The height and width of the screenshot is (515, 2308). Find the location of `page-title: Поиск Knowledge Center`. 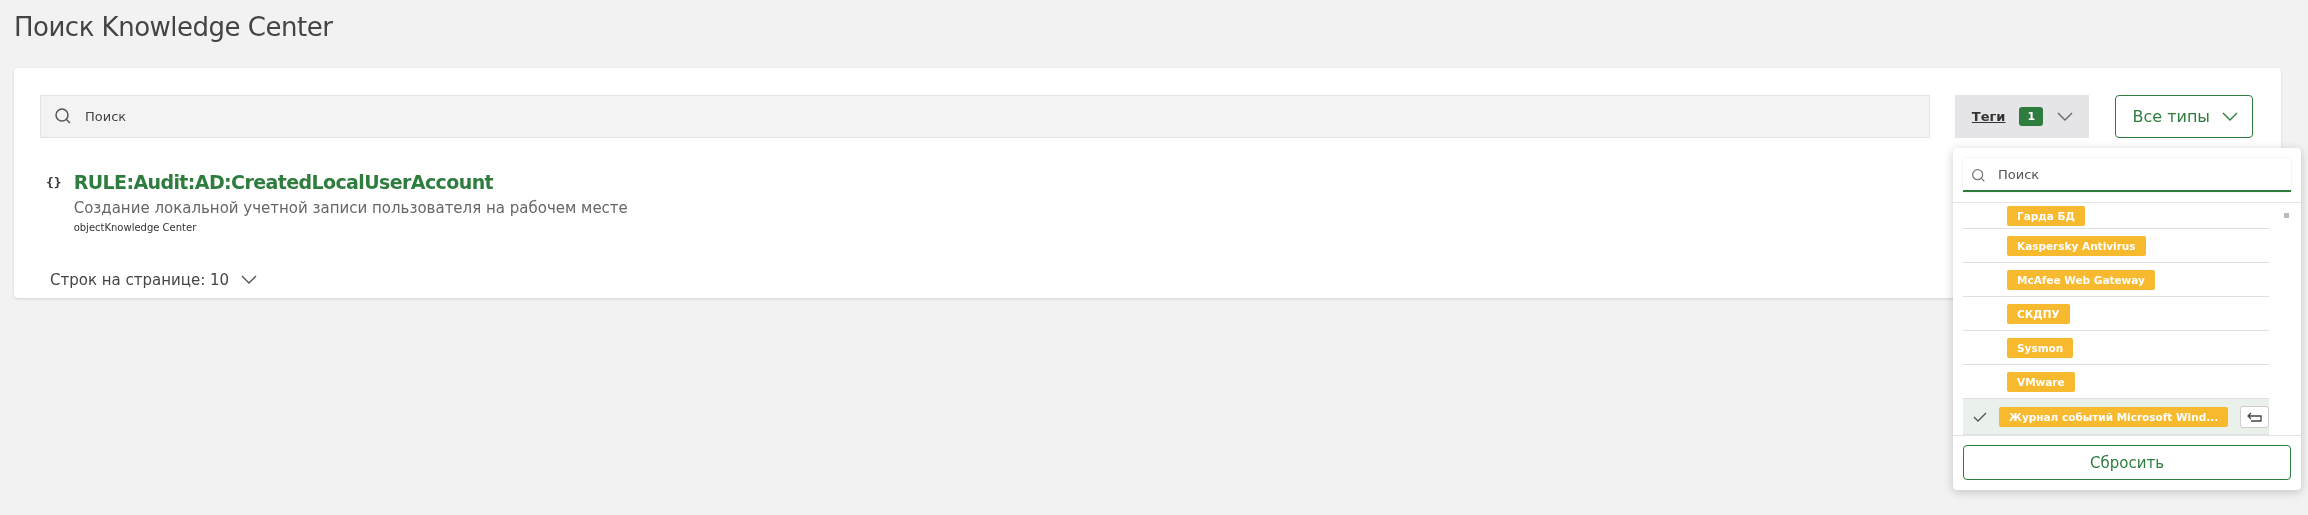

page-title: Поиск Knowledge Center is located at coordinates (174, 28).